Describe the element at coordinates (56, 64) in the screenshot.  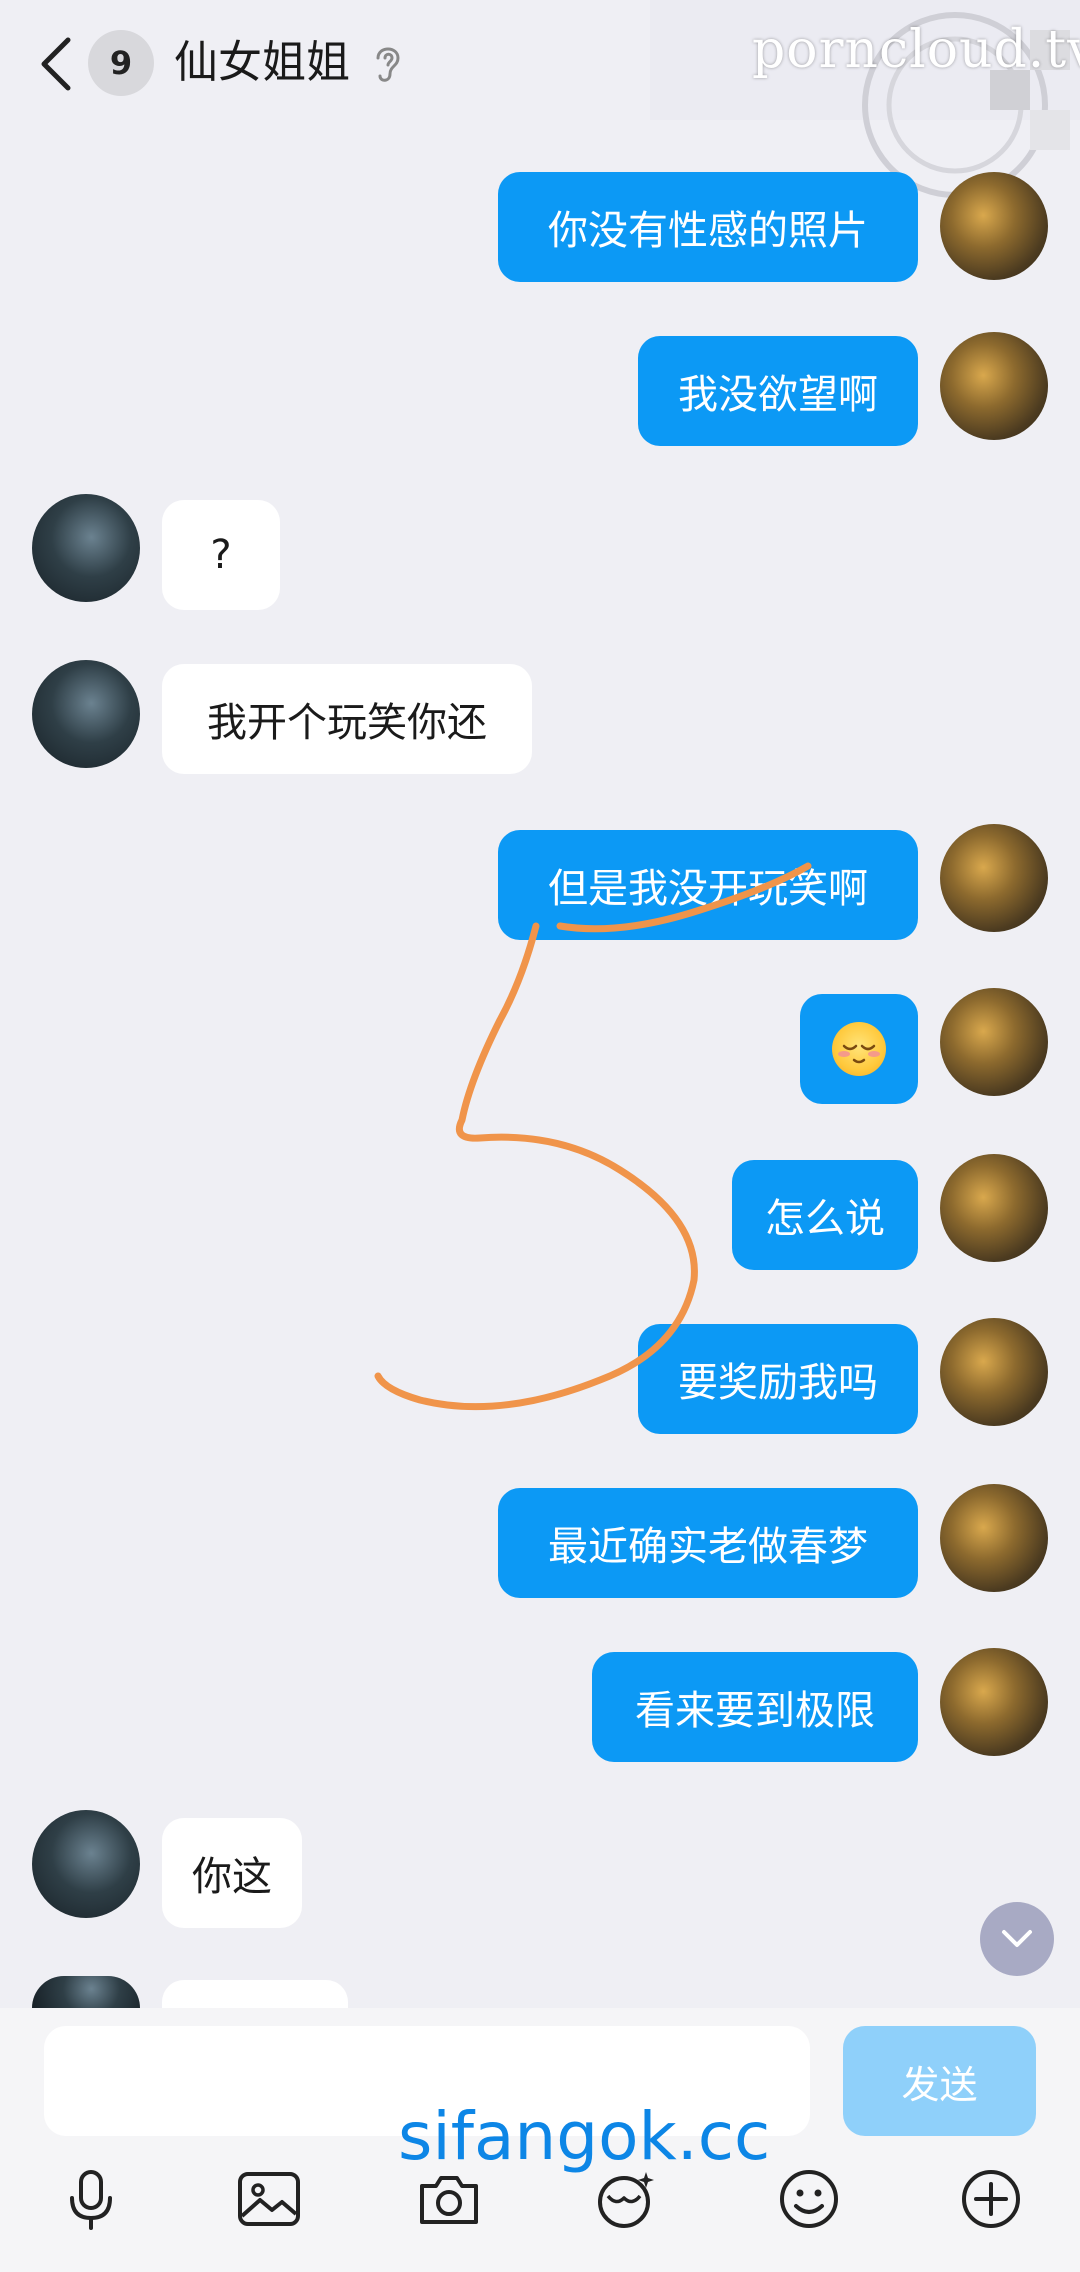
I see `back-chevron-icon` at that location.